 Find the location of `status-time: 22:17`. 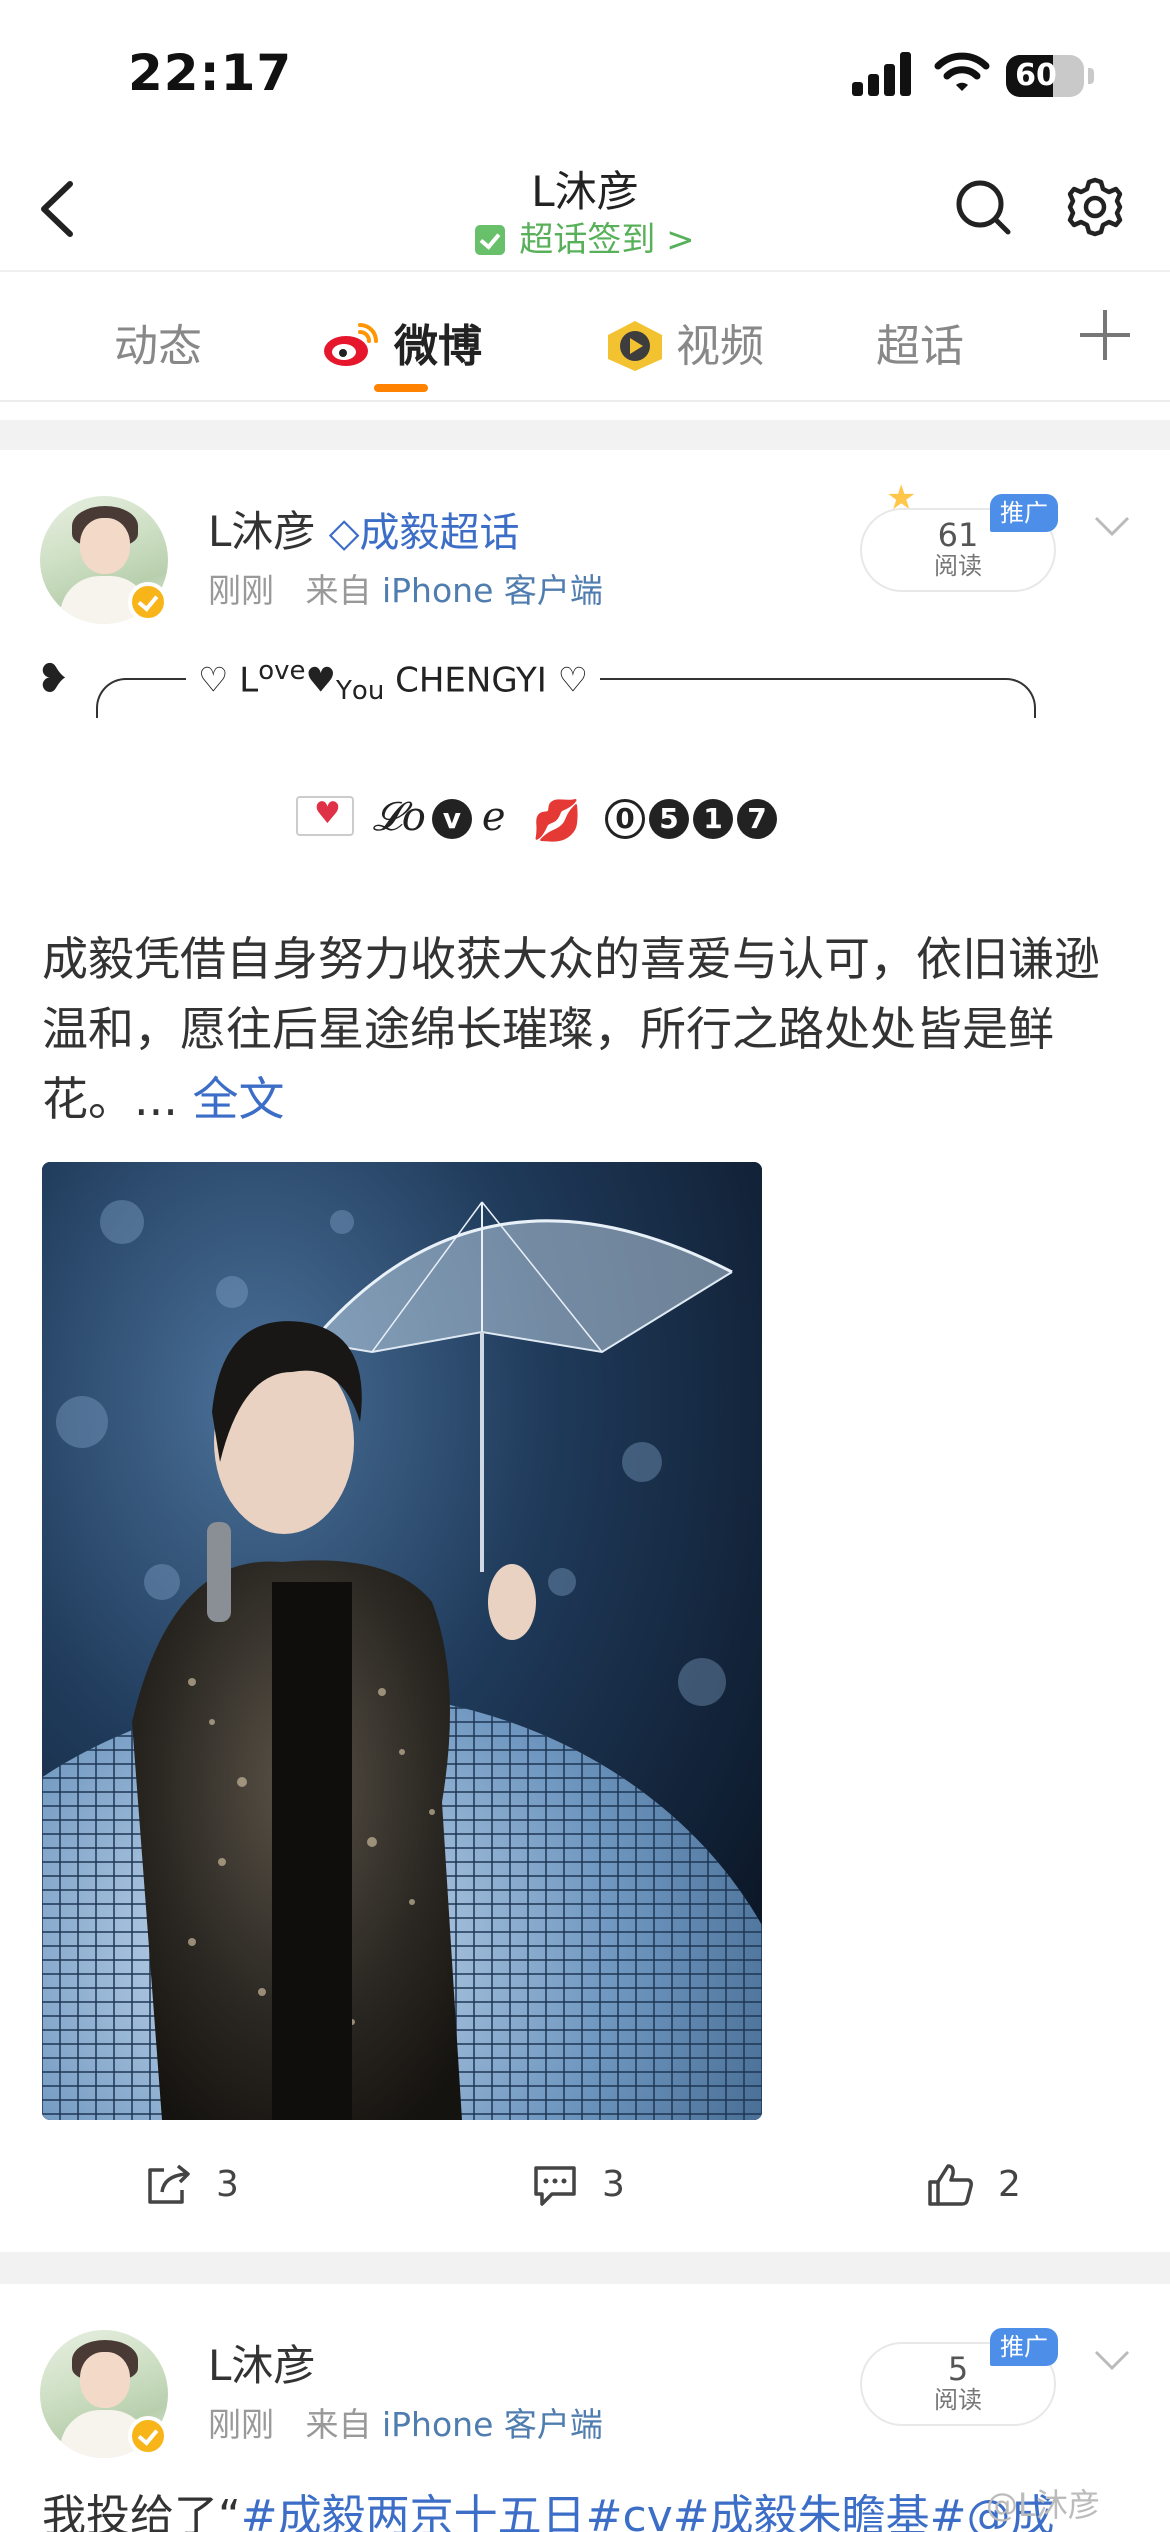

status-time: 22:17 is located at coordinates (210, 73).